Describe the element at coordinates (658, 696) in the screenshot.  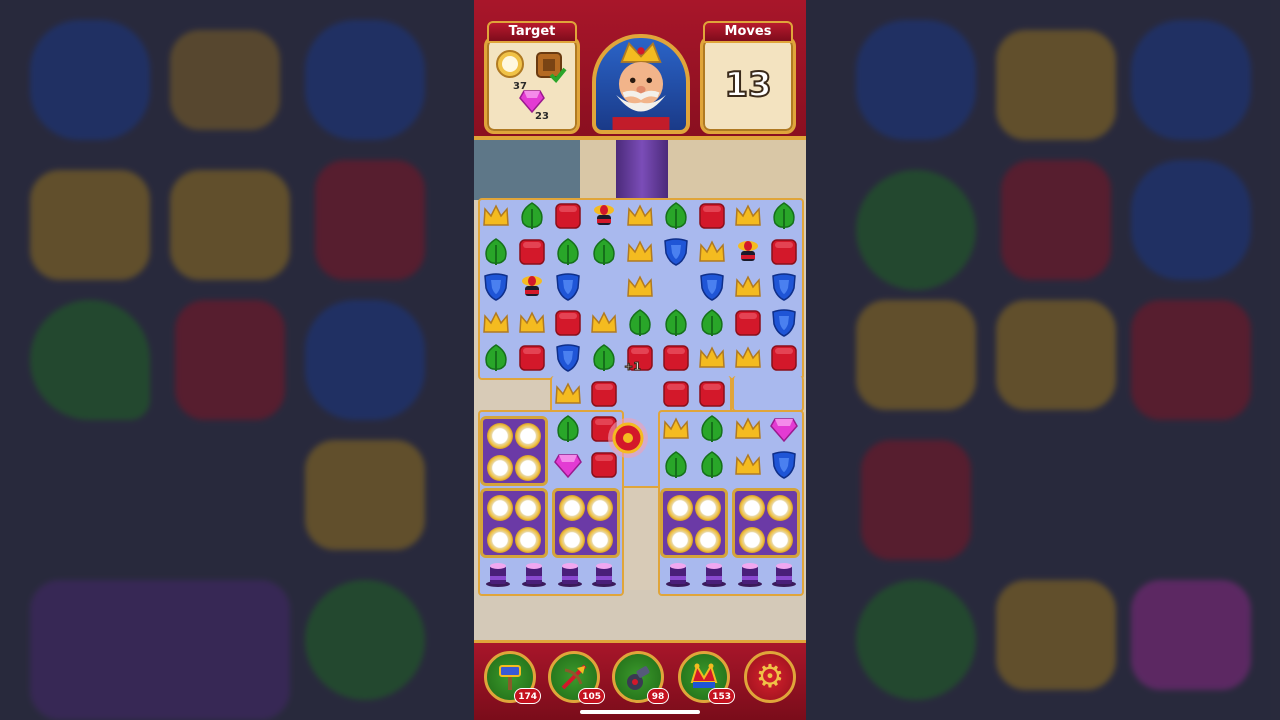
I see `booster-count: 98` at that location.